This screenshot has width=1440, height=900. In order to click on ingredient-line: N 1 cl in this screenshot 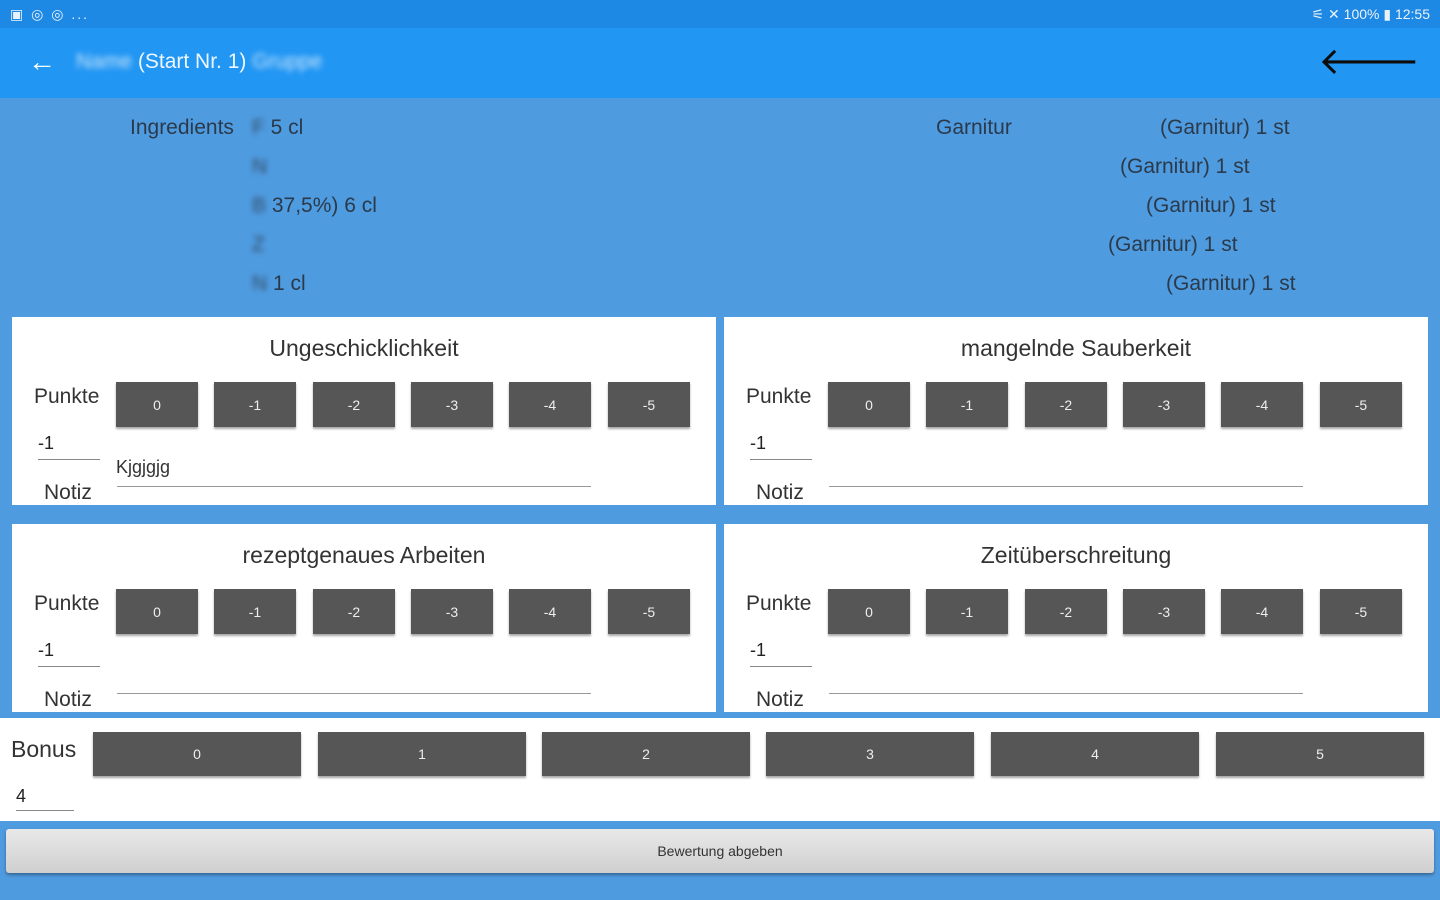, I will do `click(279, 284)`.